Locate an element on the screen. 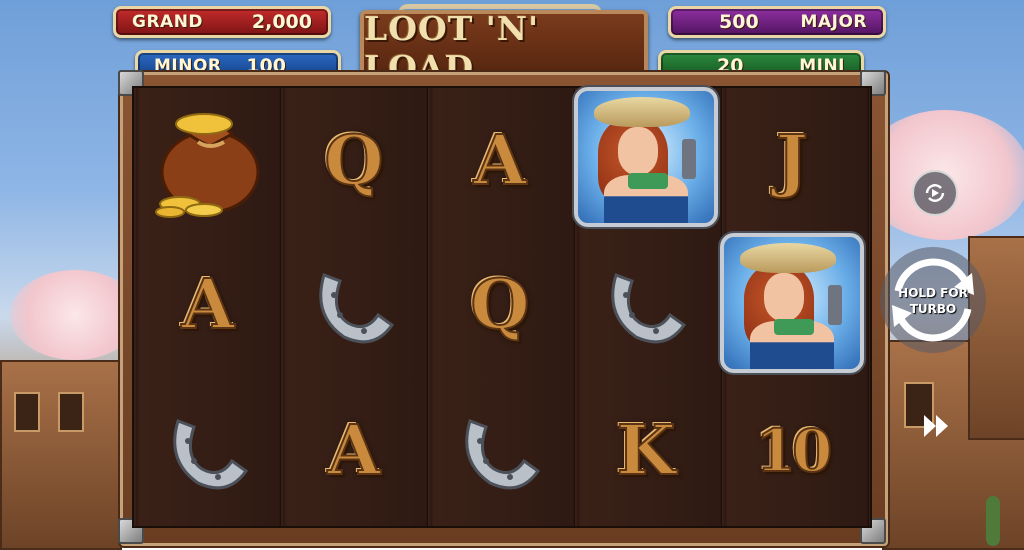 The height and width of the screenshot is (550, 1024). reel-2-row-3: A is located at coordinates (354, 451).